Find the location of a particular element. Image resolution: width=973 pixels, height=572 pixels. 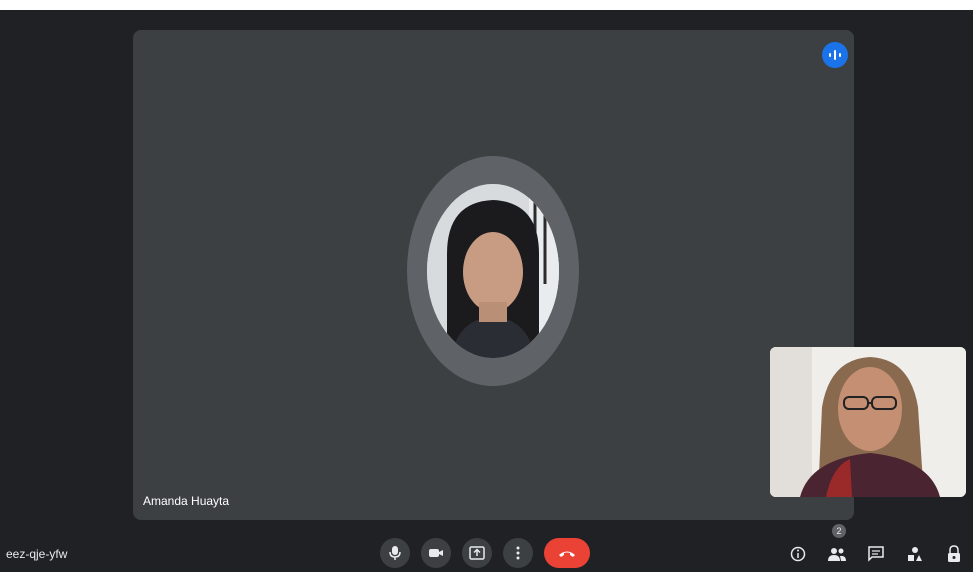

chat-button is located at coordinates (876, 554).